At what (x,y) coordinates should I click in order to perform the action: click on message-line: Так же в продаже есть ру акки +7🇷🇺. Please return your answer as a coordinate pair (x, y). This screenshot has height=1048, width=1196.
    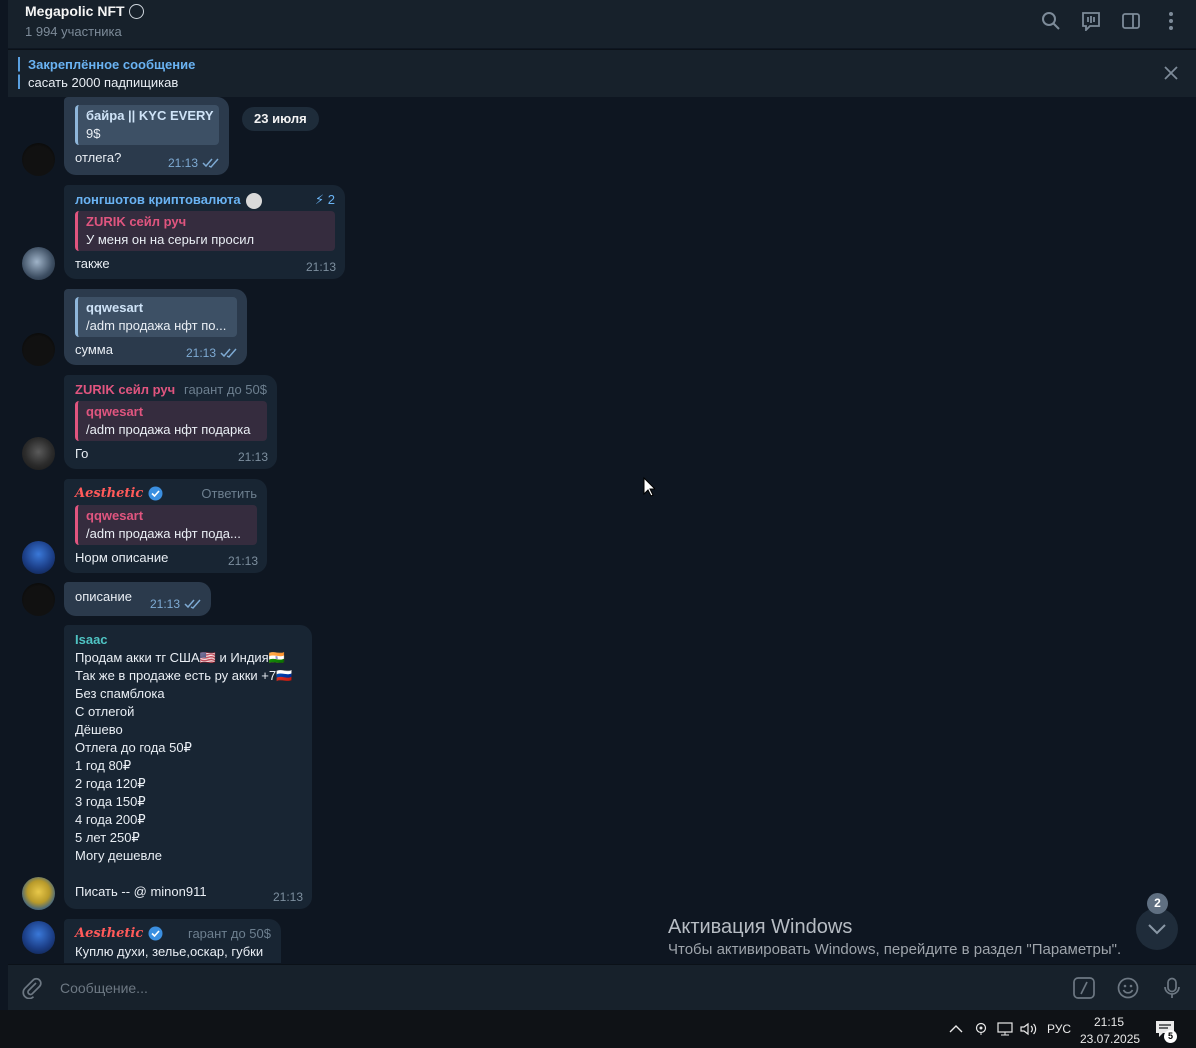
    Looking at the image, I should click on (184, 675).